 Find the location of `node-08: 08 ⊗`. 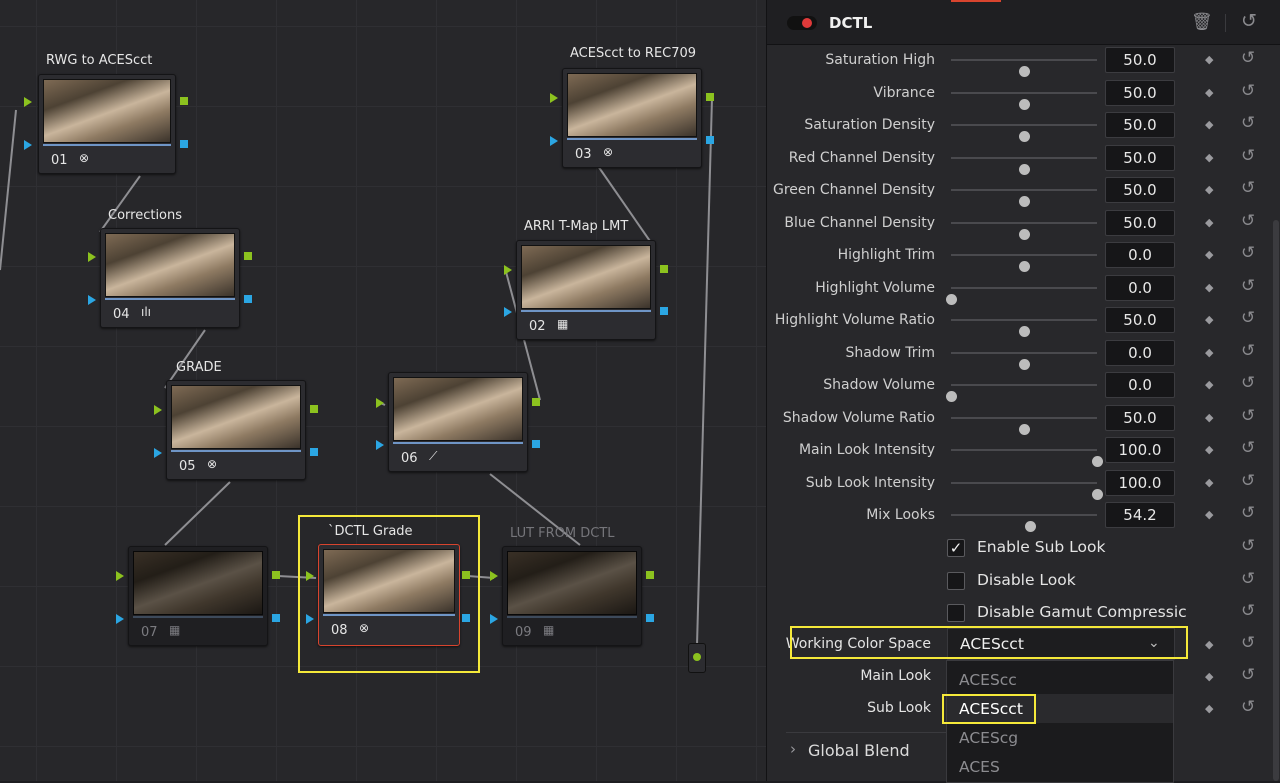

node-08: 08 ⊗ is located at coordinates (389, 595).